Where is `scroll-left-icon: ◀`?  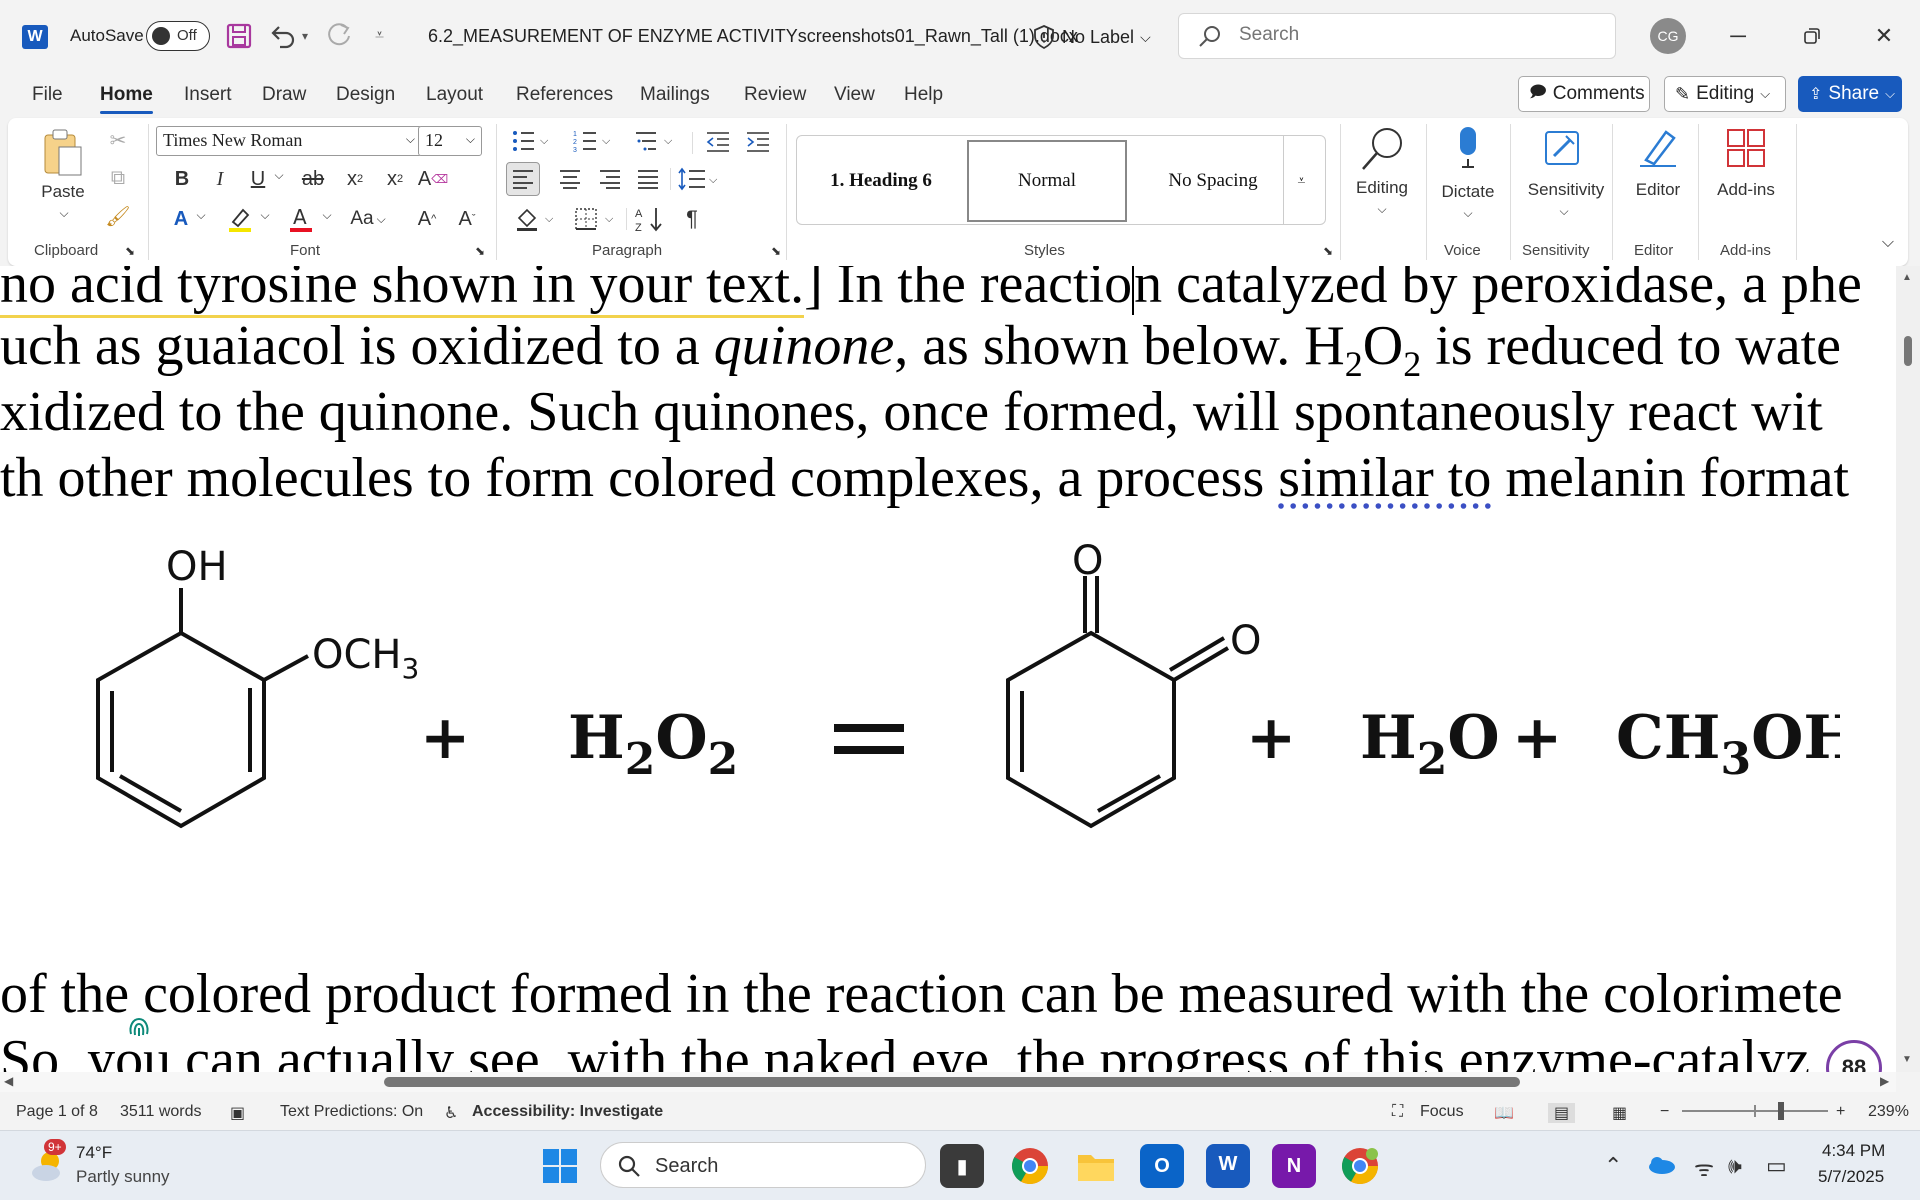 scroll-left-icon: ◀ is located at coordinates (8, 1081).